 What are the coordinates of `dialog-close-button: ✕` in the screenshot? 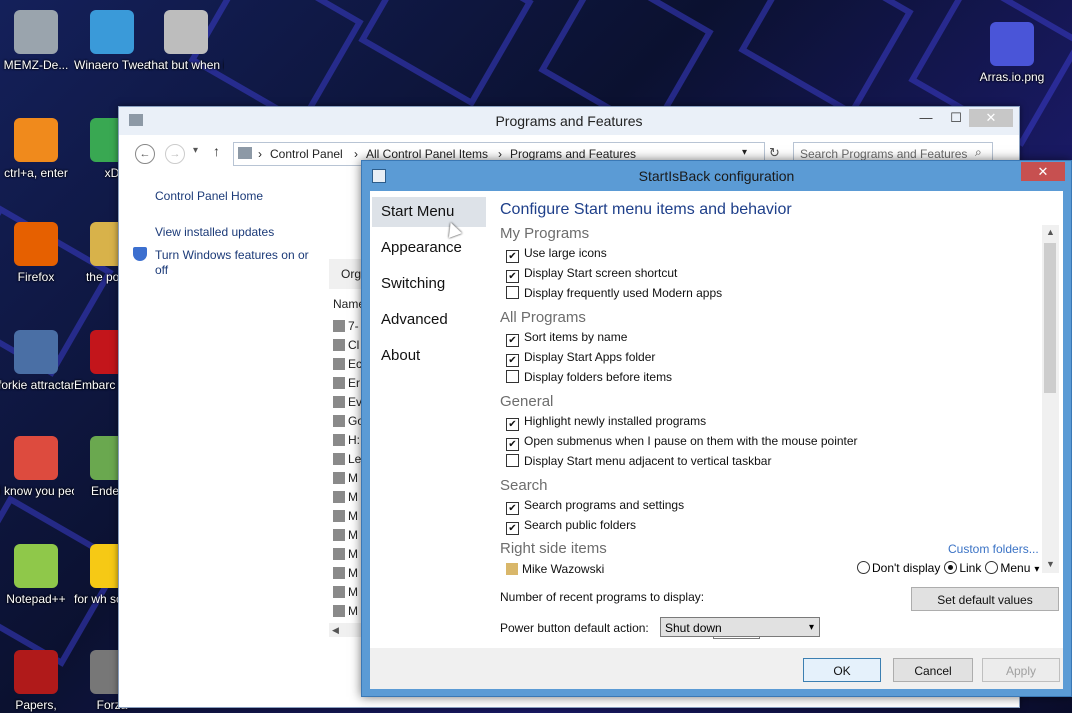 It's located at (1043, 171).